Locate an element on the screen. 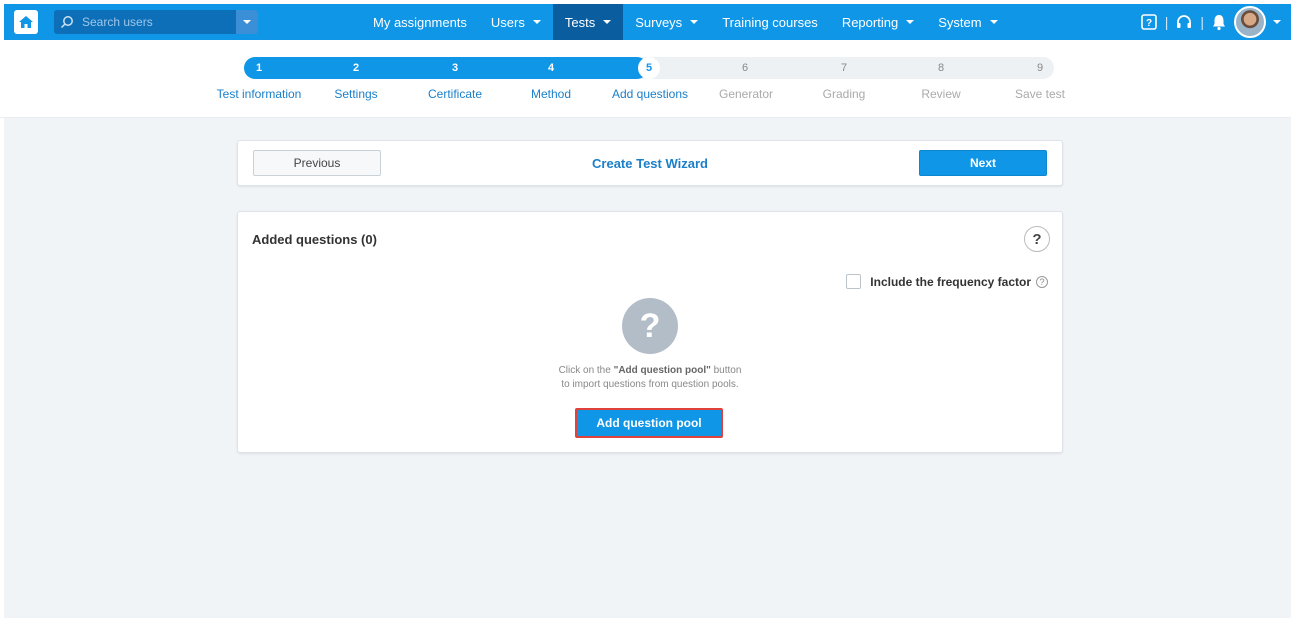 This screenshot has height=618, width=1291. search-box is located at coordinates (156, 22).